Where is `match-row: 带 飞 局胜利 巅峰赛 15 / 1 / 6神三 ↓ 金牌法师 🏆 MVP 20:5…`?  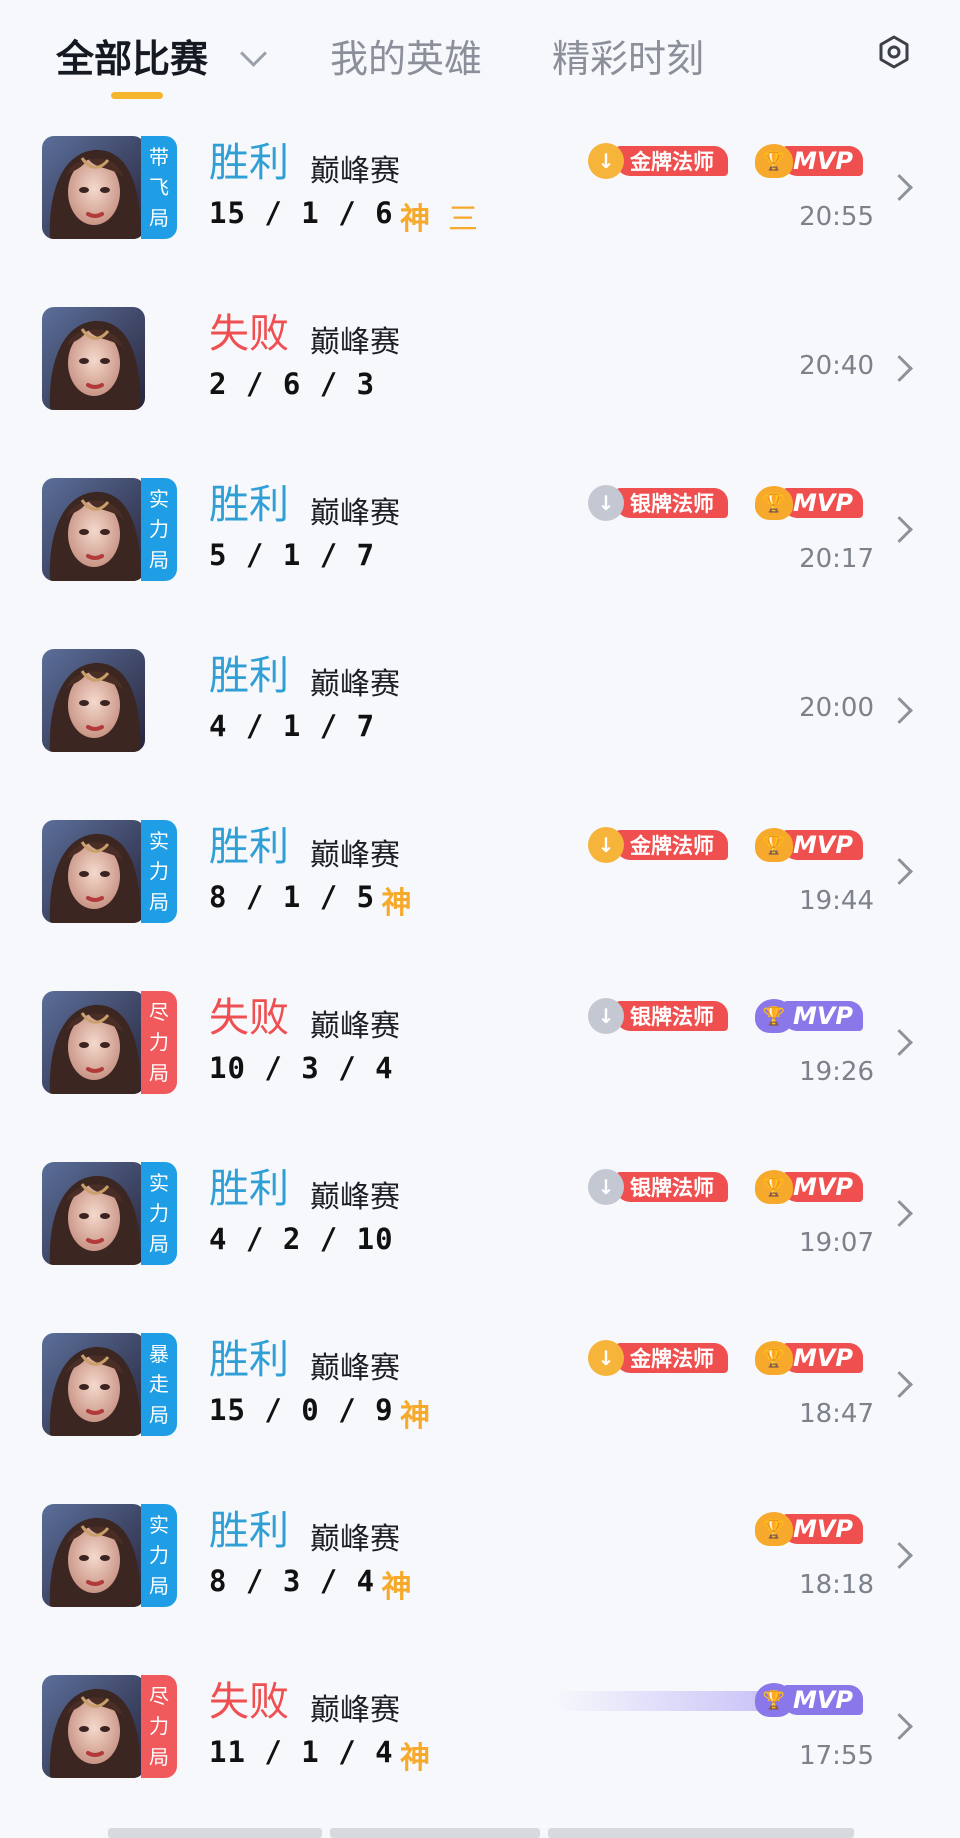 match-row: 带 飞 局胜利 巅峰赛 15 / 1 / 6神三 ↓ 金牌法师 🏆 MVP 20:5… is located at coordinates (480, 195).